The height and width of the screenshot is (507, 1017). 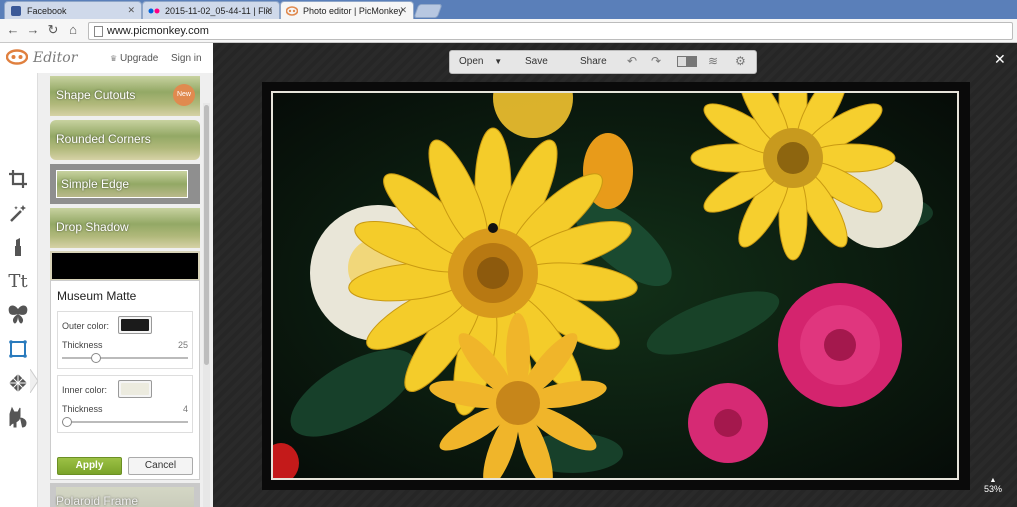 I want to click on effect-museum-matte-thumbnail, so click(x=125, y=266).